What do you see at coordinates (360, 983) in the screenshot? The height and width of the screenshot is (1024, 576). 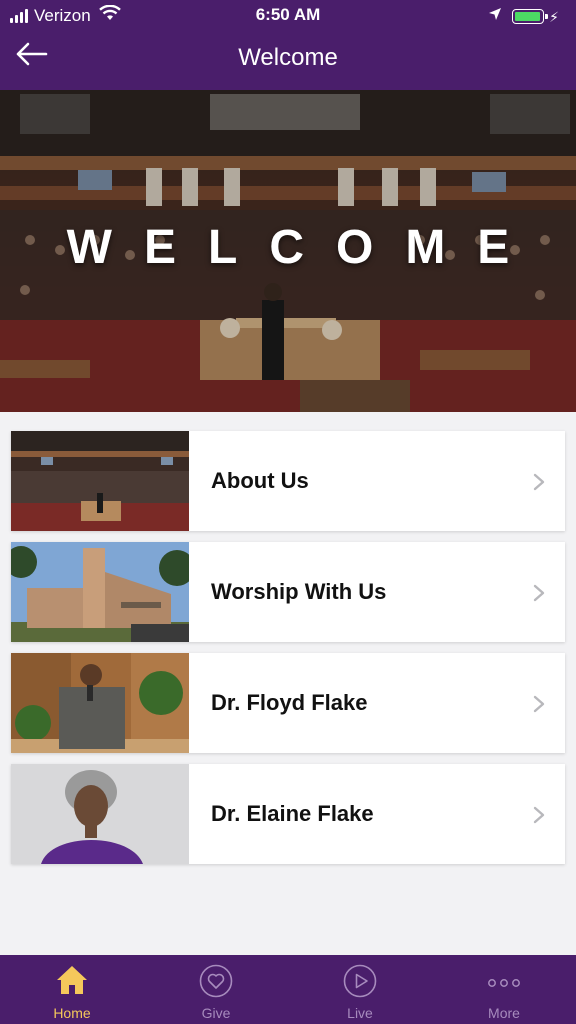 I see `play-icon` at bounding box center [360, 983].